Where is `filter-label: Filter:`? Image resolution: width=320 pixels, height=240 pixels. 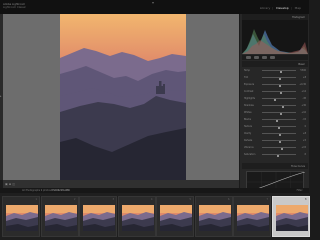
filter-label: Filter: is located at coordinates (300, 190).